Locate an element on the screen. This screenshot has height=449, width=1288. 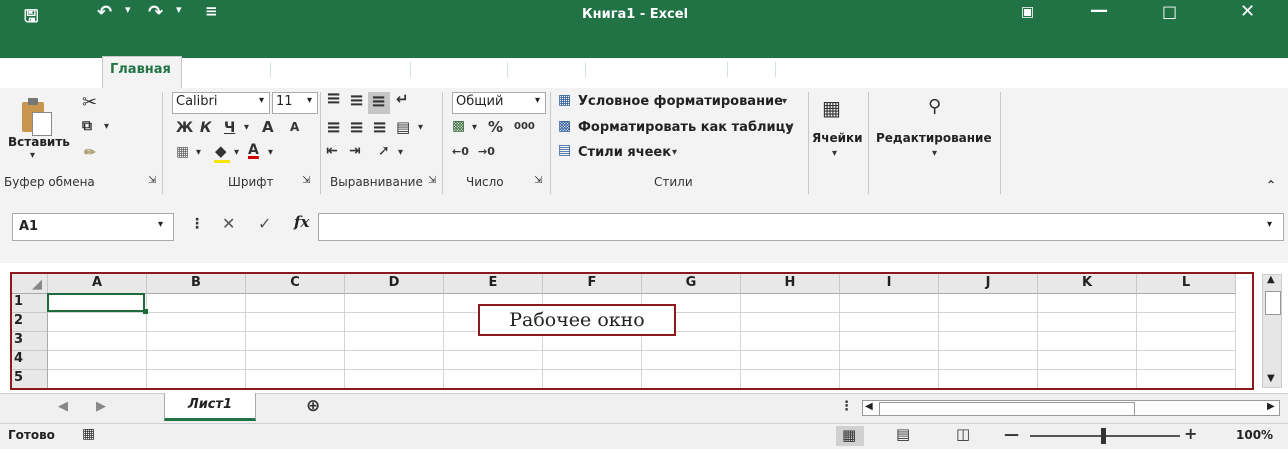
insert-function-button: fx is located at coordinates (301, 222).